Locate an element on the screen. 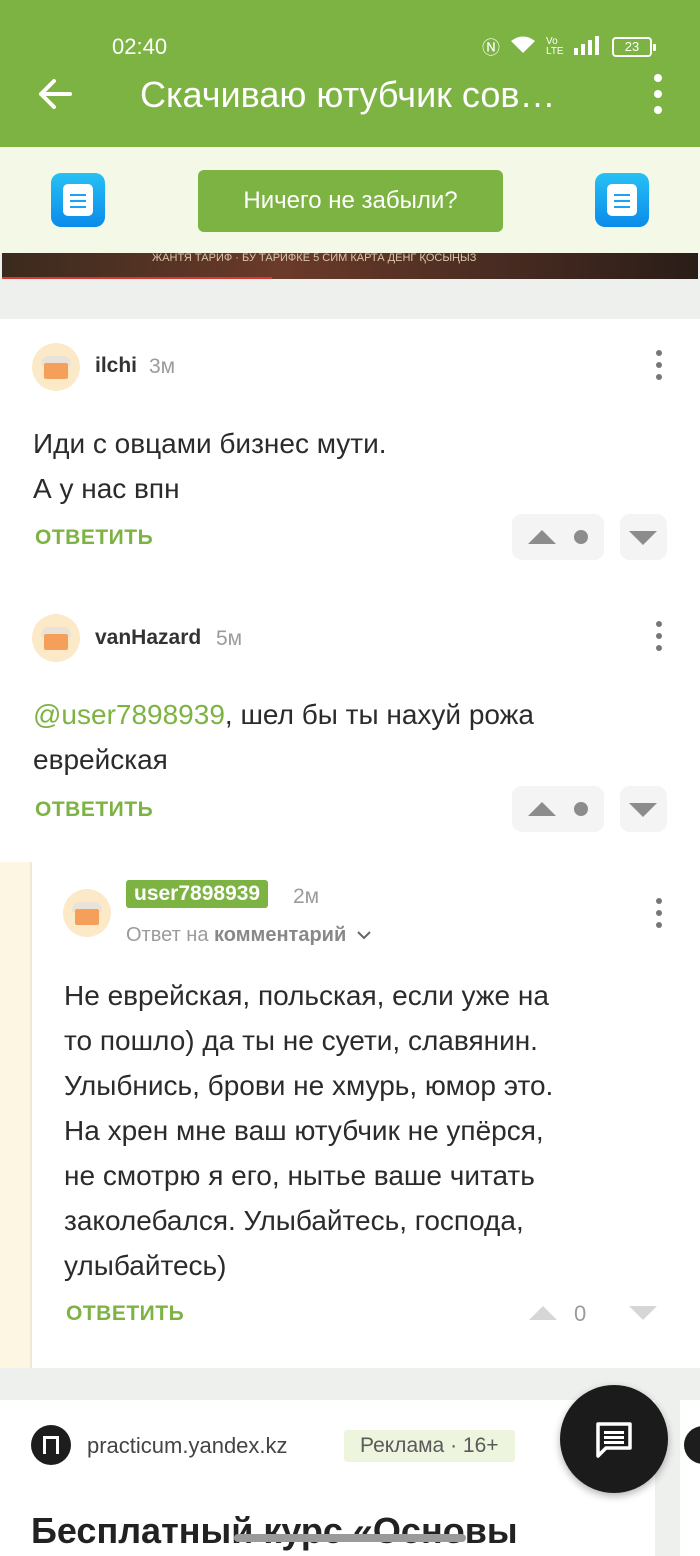 This screenshot has height=1556, width=700. status-icons: Ⓝ Vo LTE 23 is located at coordinates (569, 47).